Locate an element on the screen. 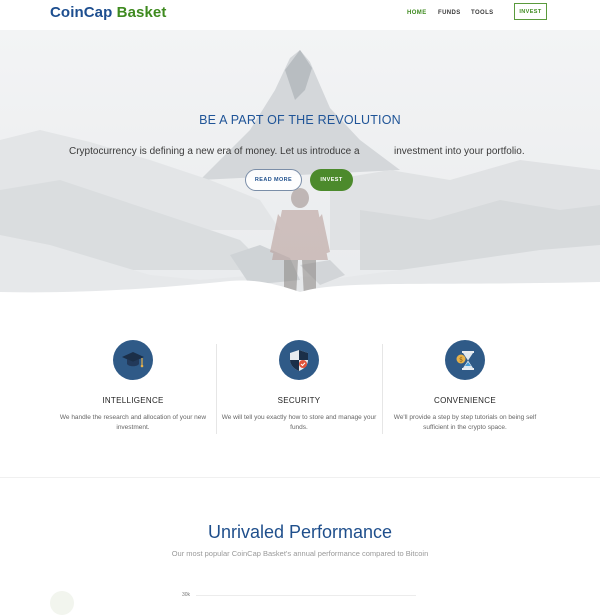 This screenshot has width=600, height=615. hero-title: BE A PART OF THE REVOLUTION is located at coordinates (300, 120).